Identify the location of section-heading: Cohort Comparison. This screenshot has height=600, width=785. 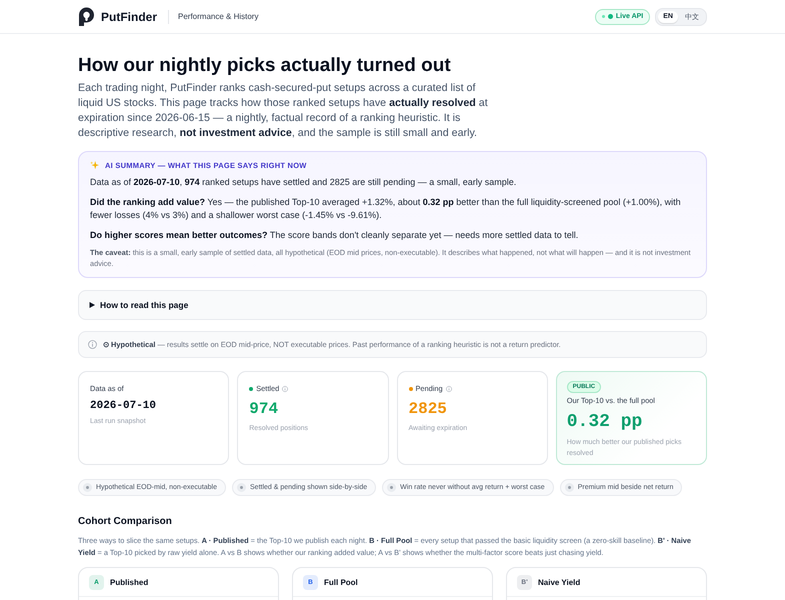
(125, 521).